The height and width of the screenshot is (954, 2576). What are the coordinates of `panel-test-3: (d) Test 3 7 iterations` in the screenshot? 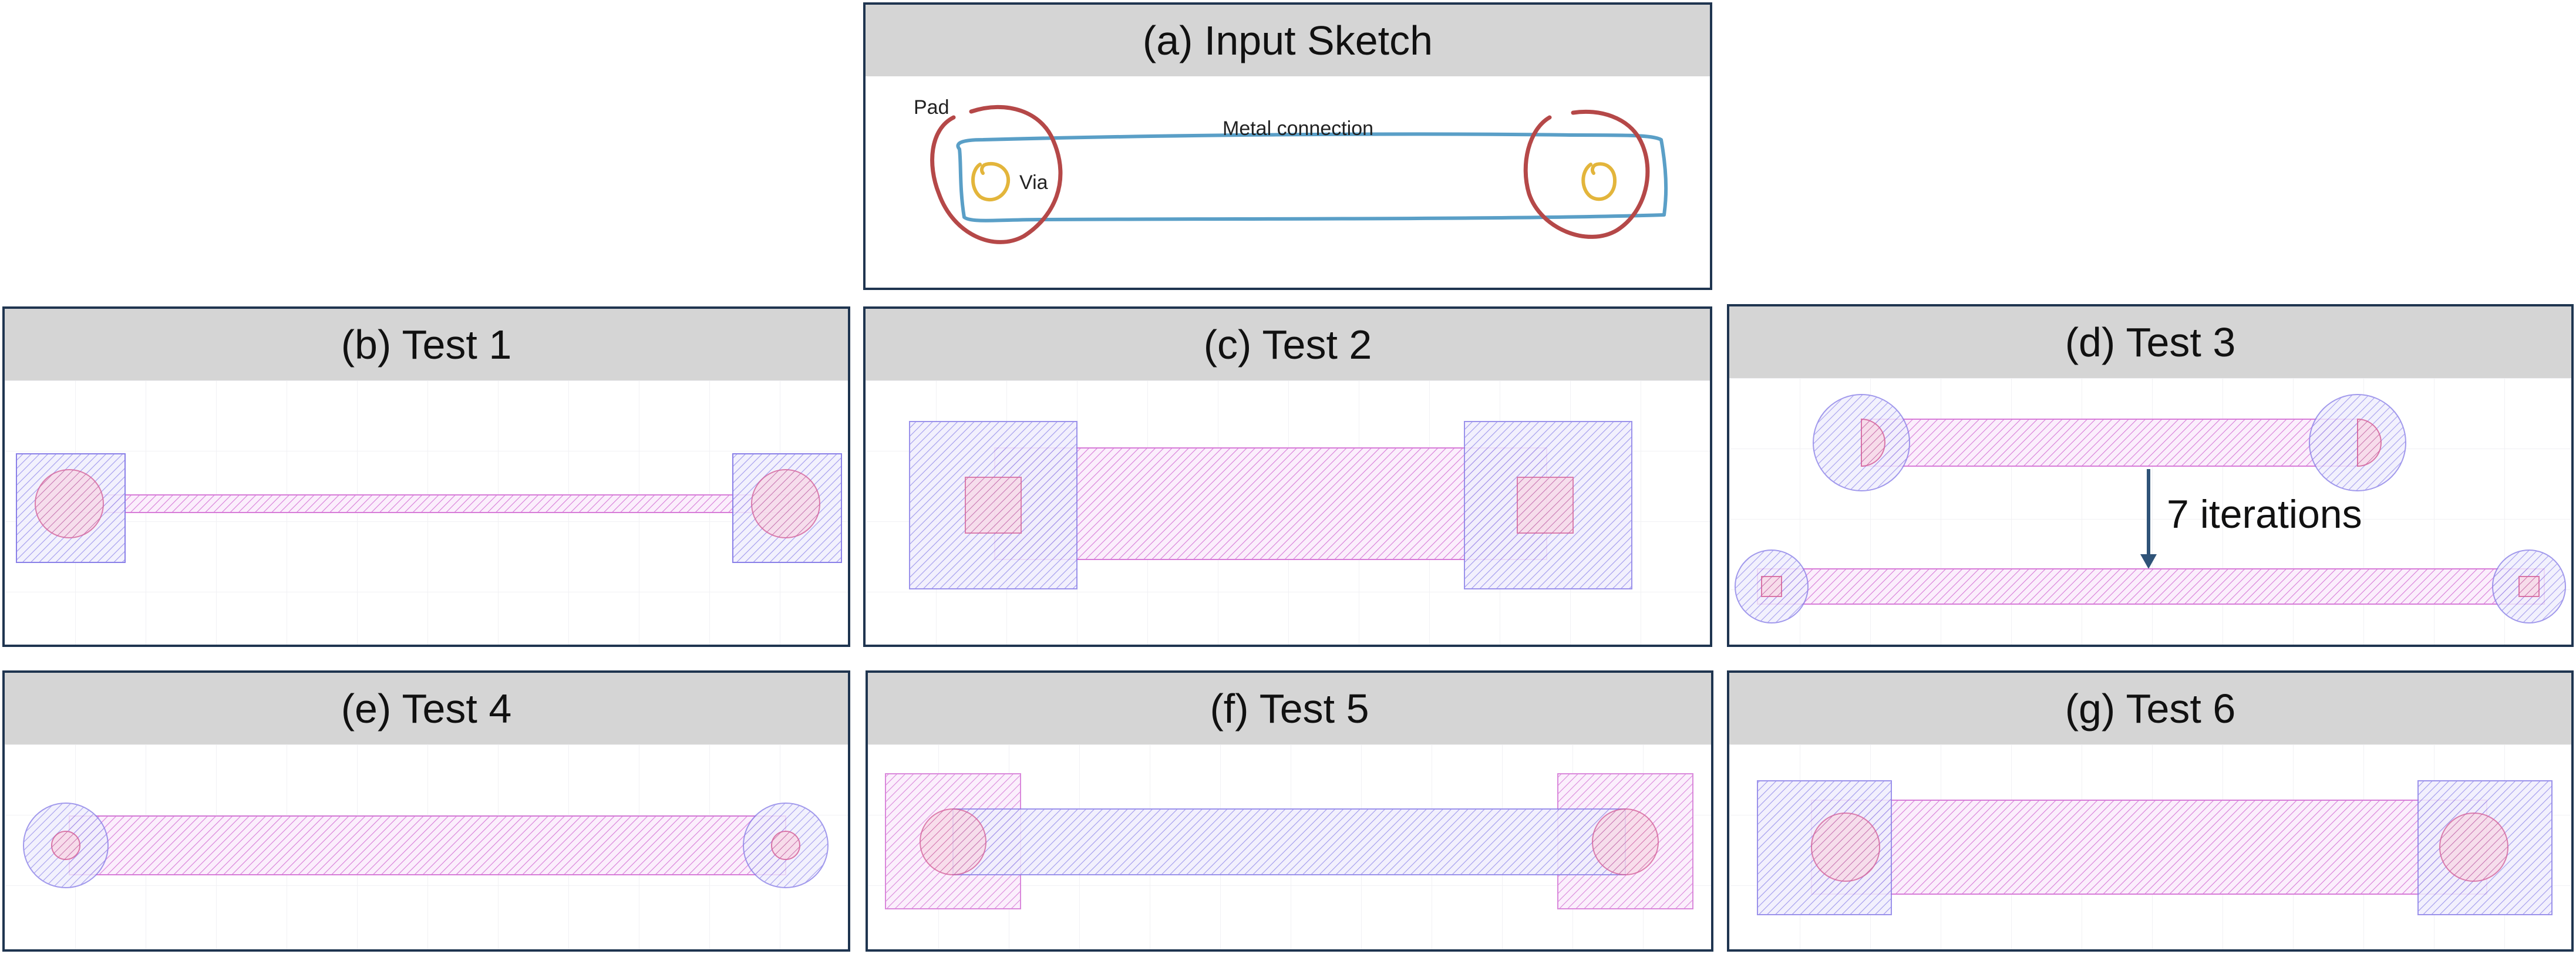 It's located at (2150, 475).